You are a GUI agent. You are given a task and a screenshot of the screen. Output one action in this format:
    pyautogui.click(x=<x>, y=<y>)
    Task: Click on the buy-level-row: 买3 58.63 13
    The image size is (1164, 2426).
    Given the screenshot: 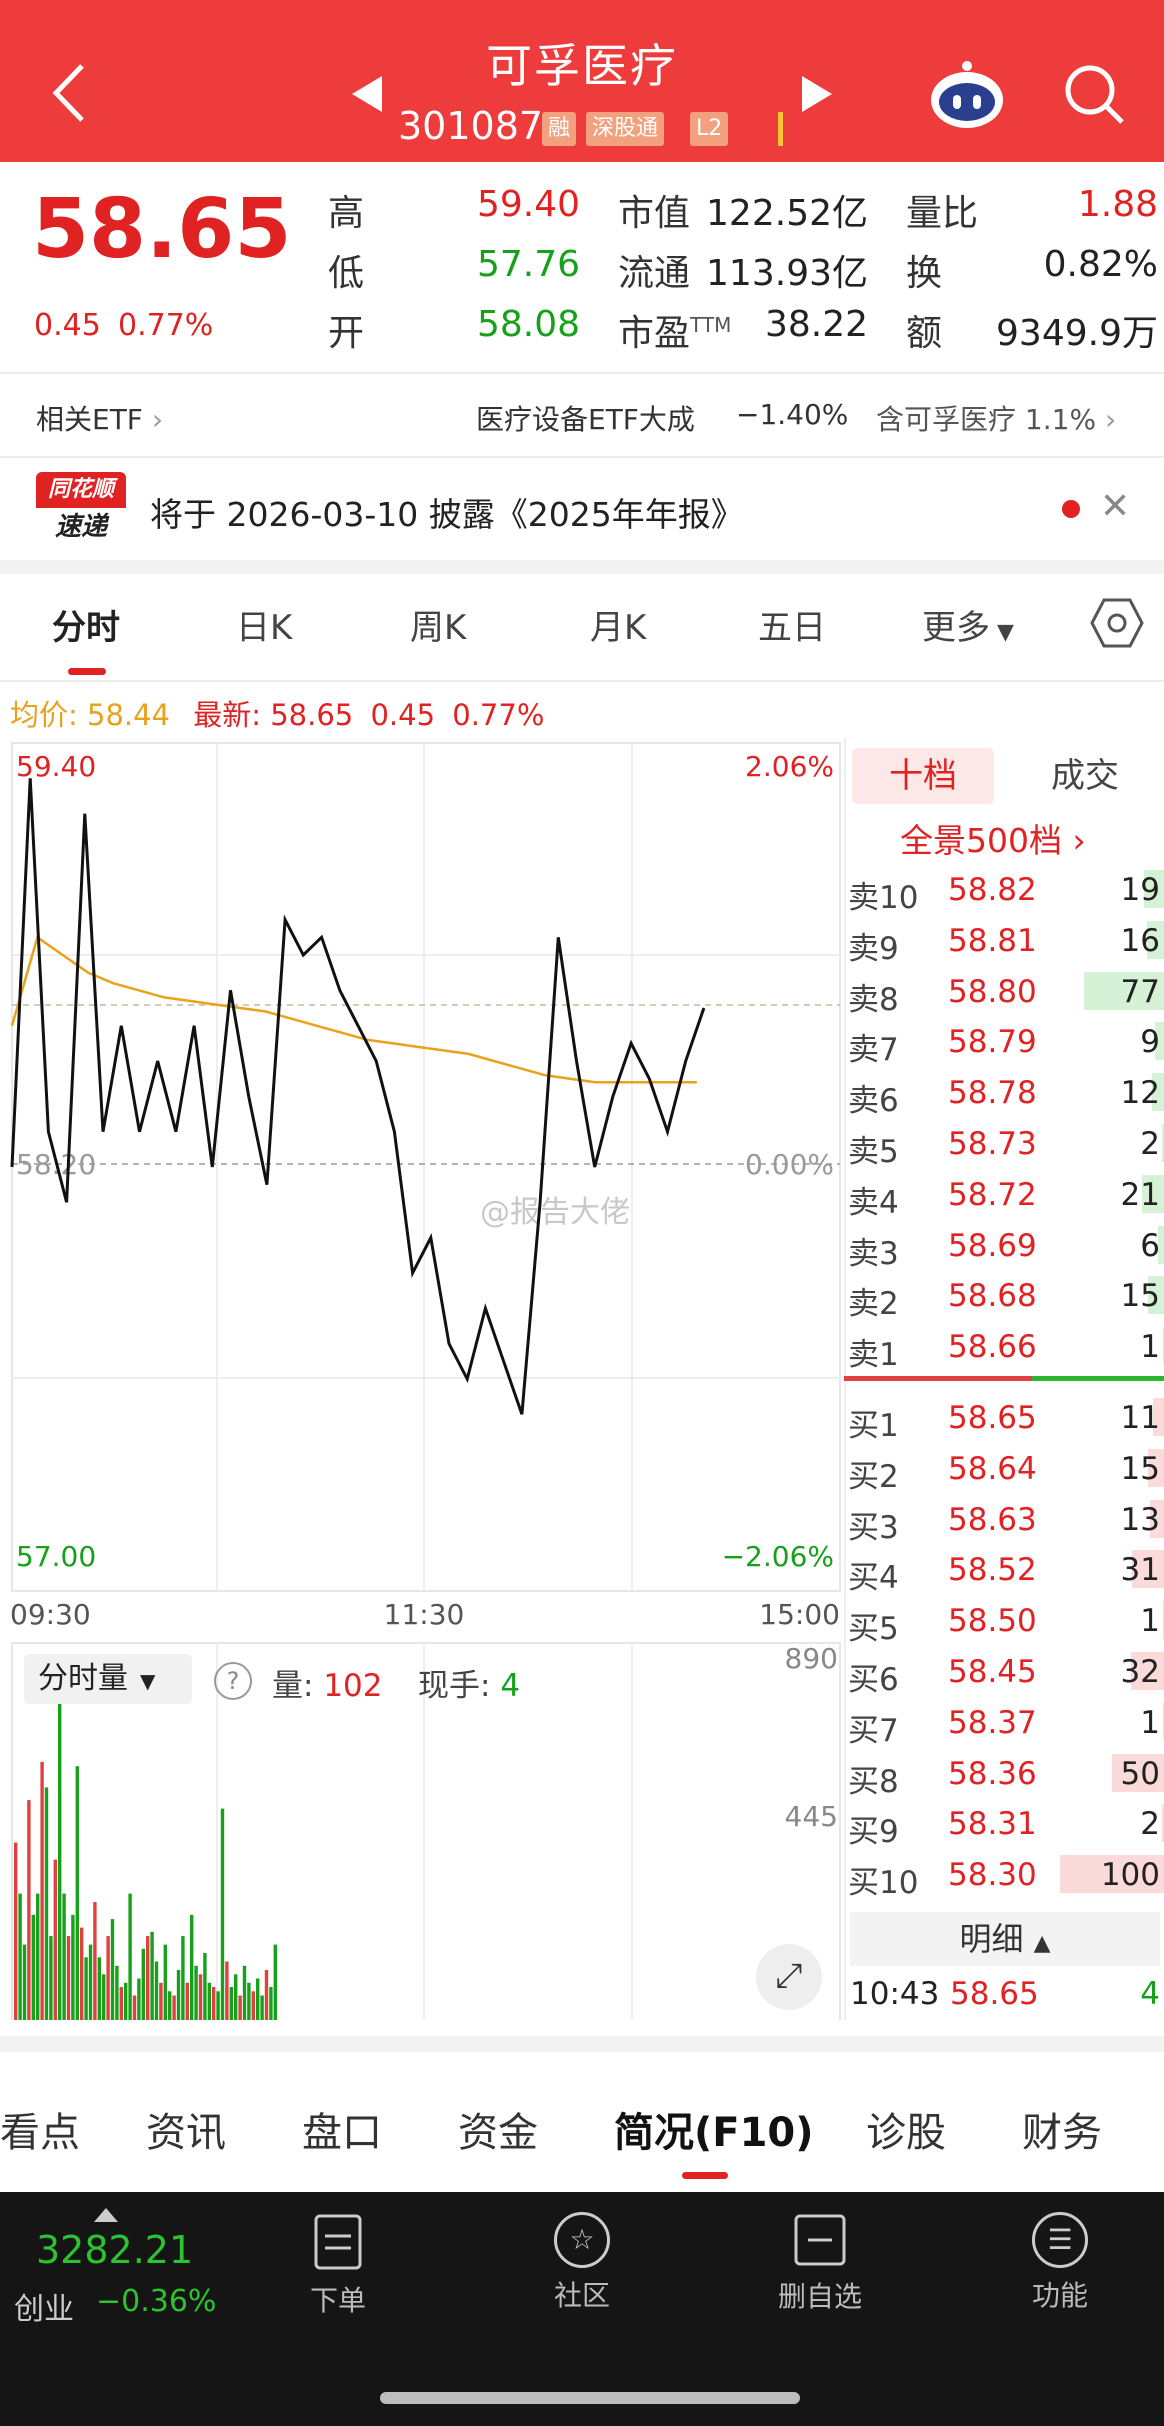 What is the action you would take?
    pyautogui.click(x=1006, y=1520)
    